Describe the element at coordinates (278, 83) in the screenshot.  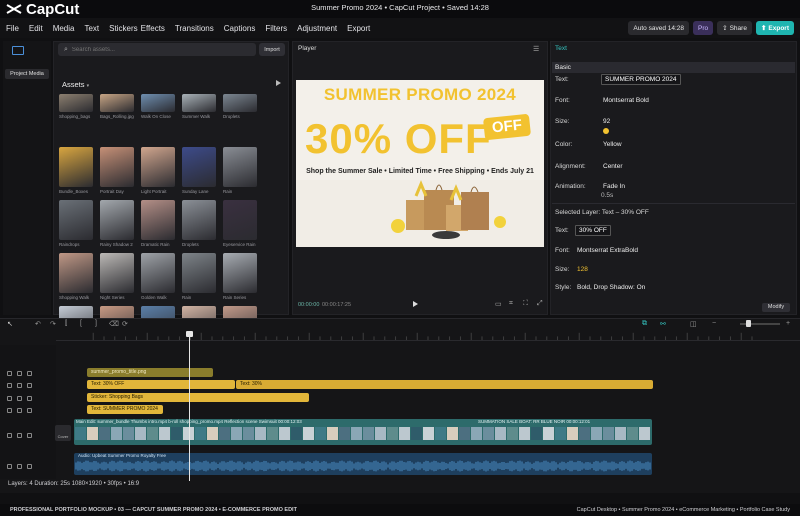
I see `chevron-right-icon` at that location.